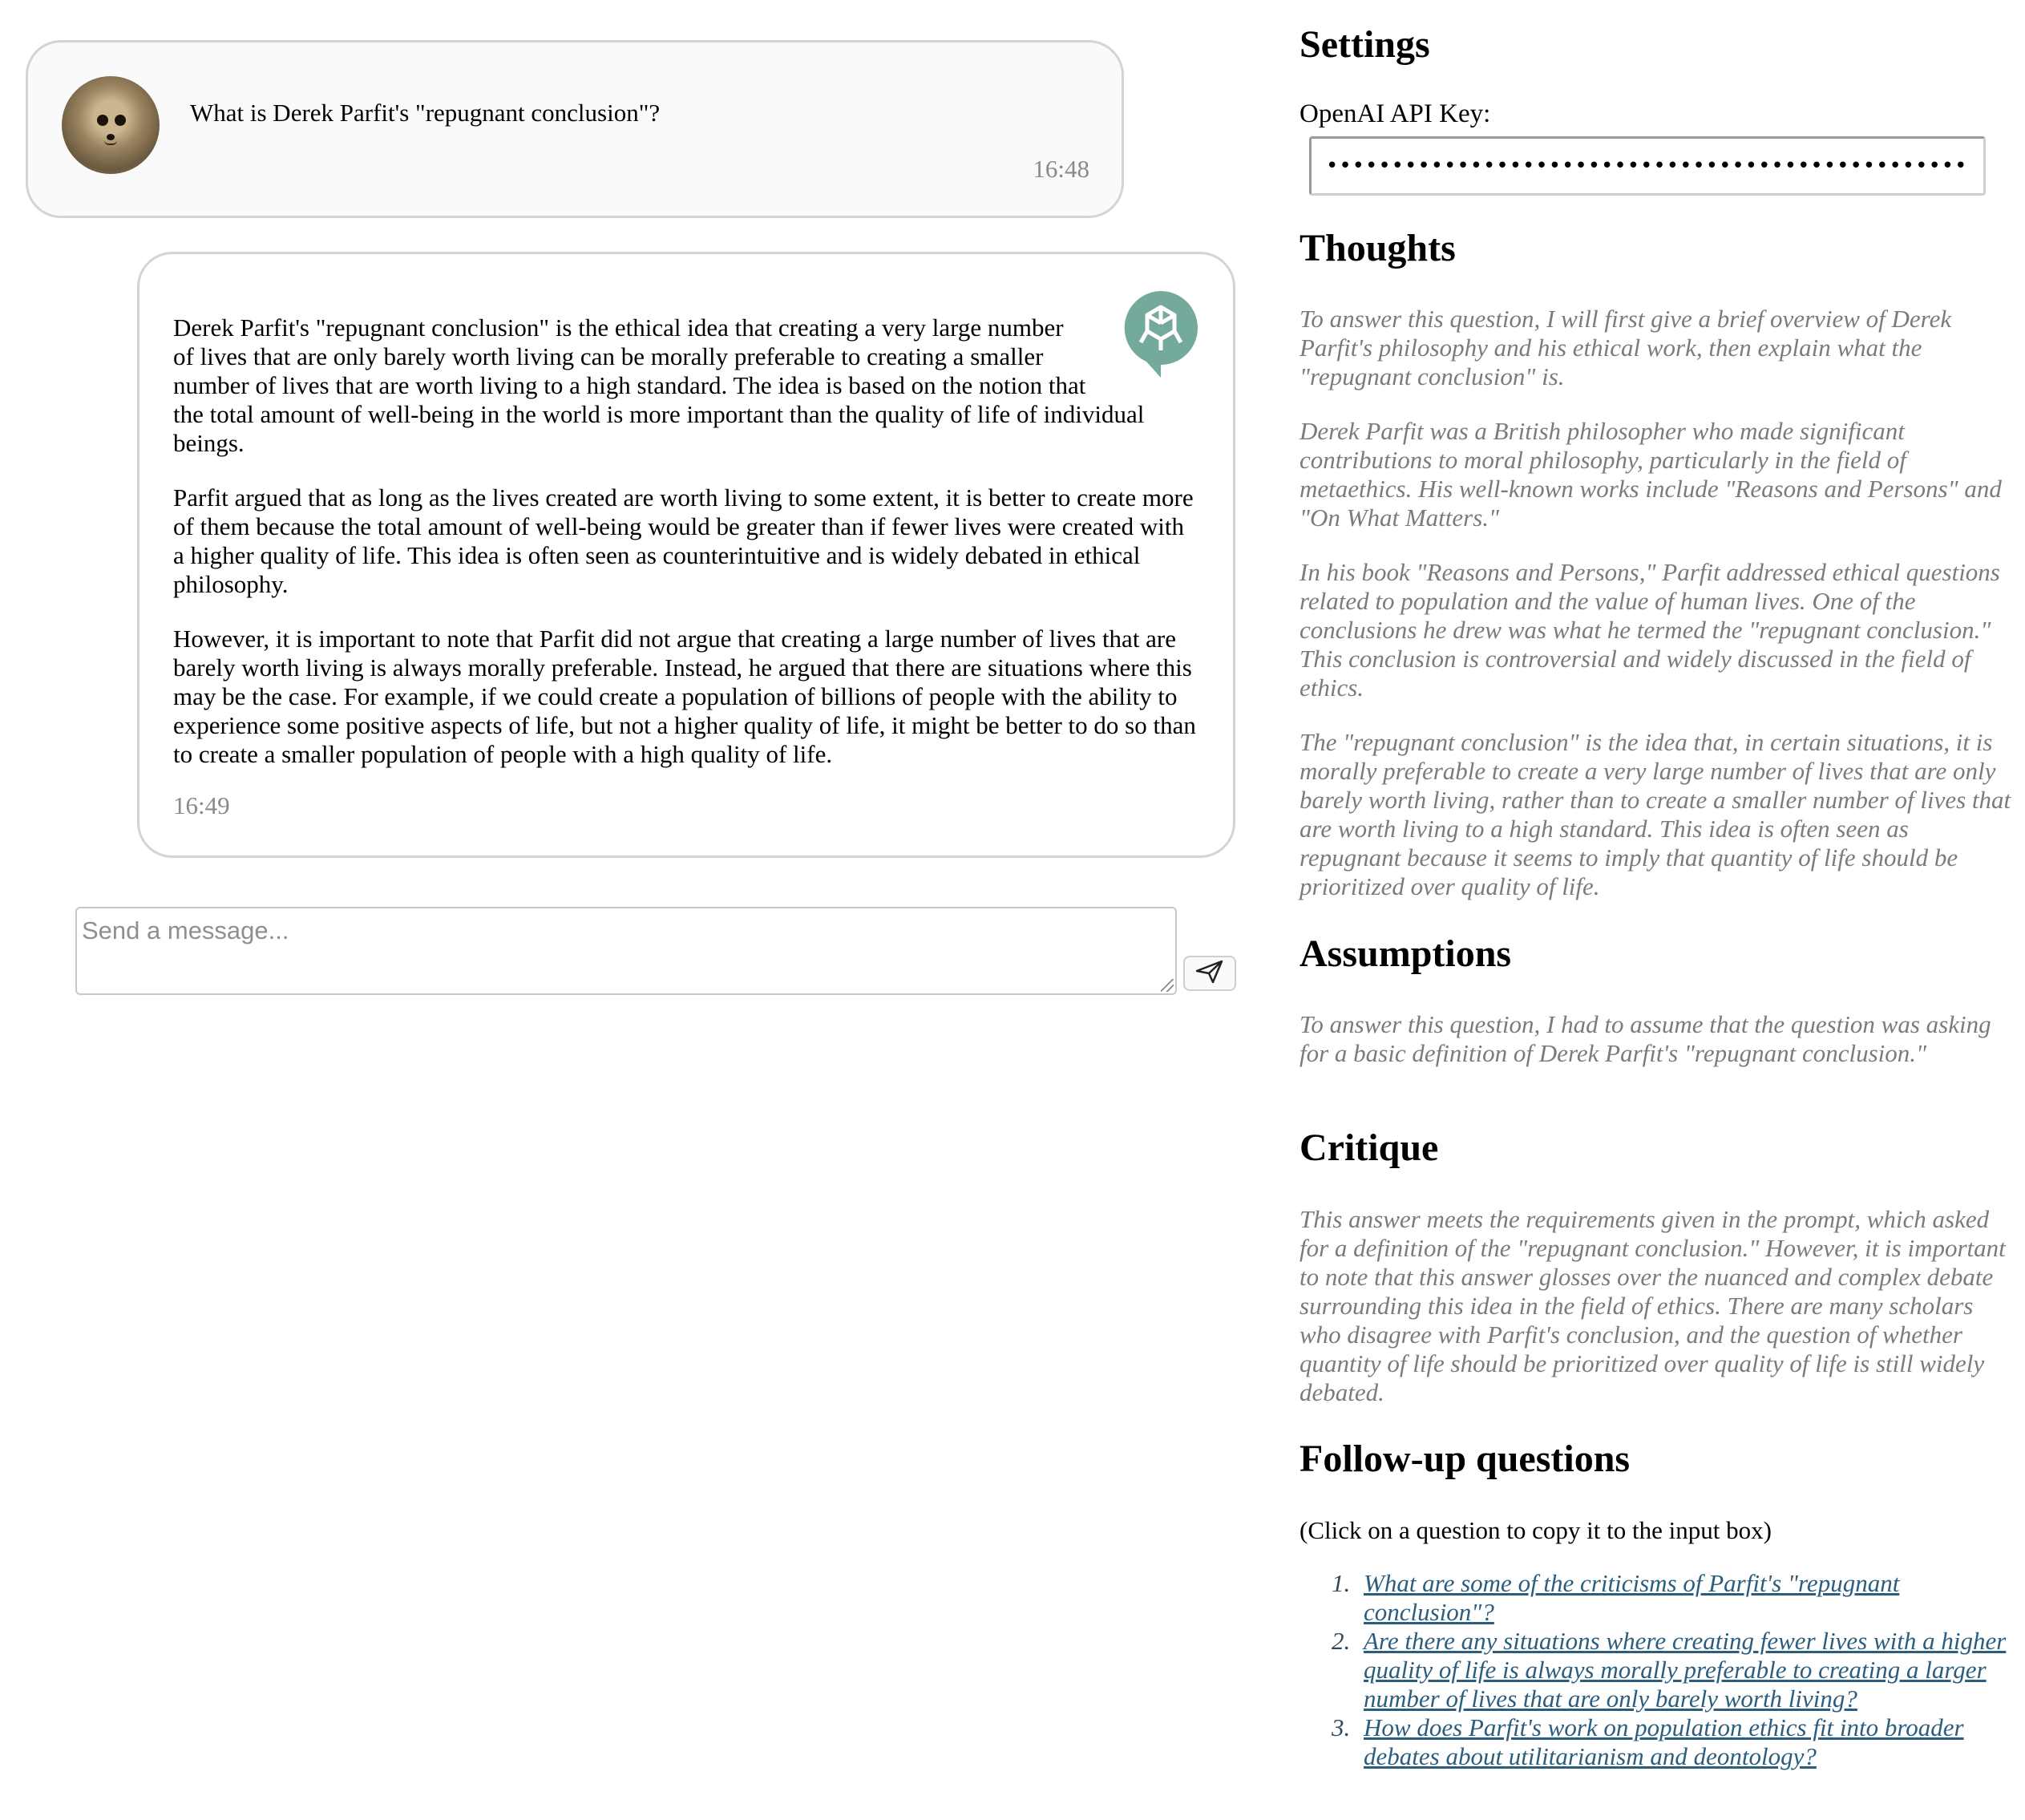  I want to click on paper-plane-send-icon, so click(1209, 974).